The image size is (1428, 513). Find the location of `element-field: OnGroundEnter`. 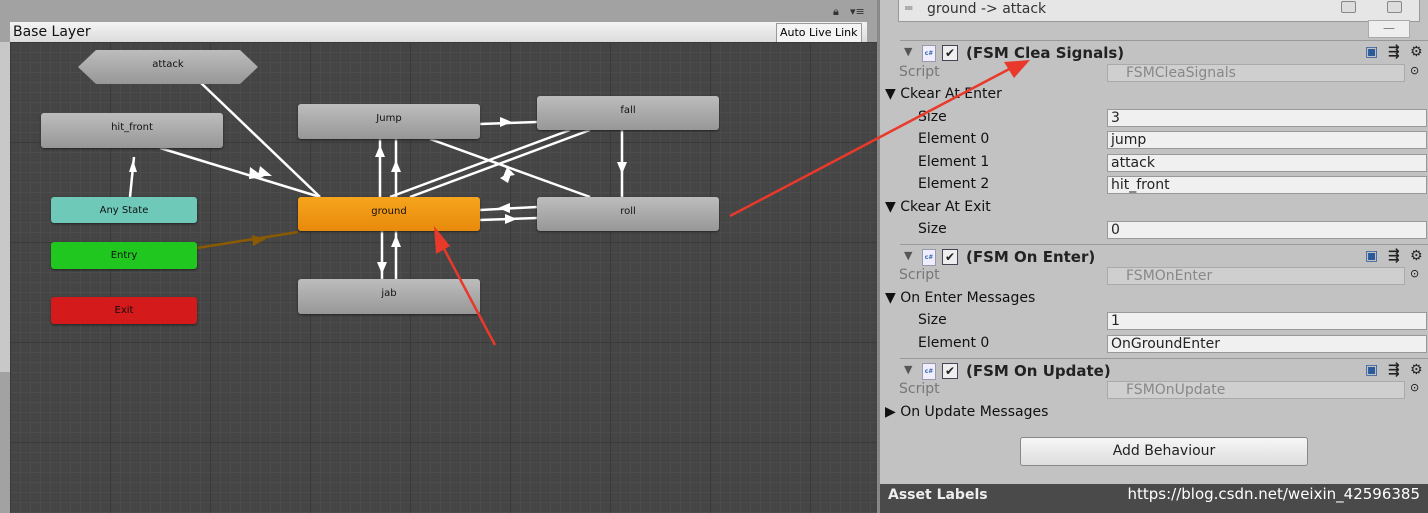

element-field: OnGroundEnter is located at coordinates (1267, 344).